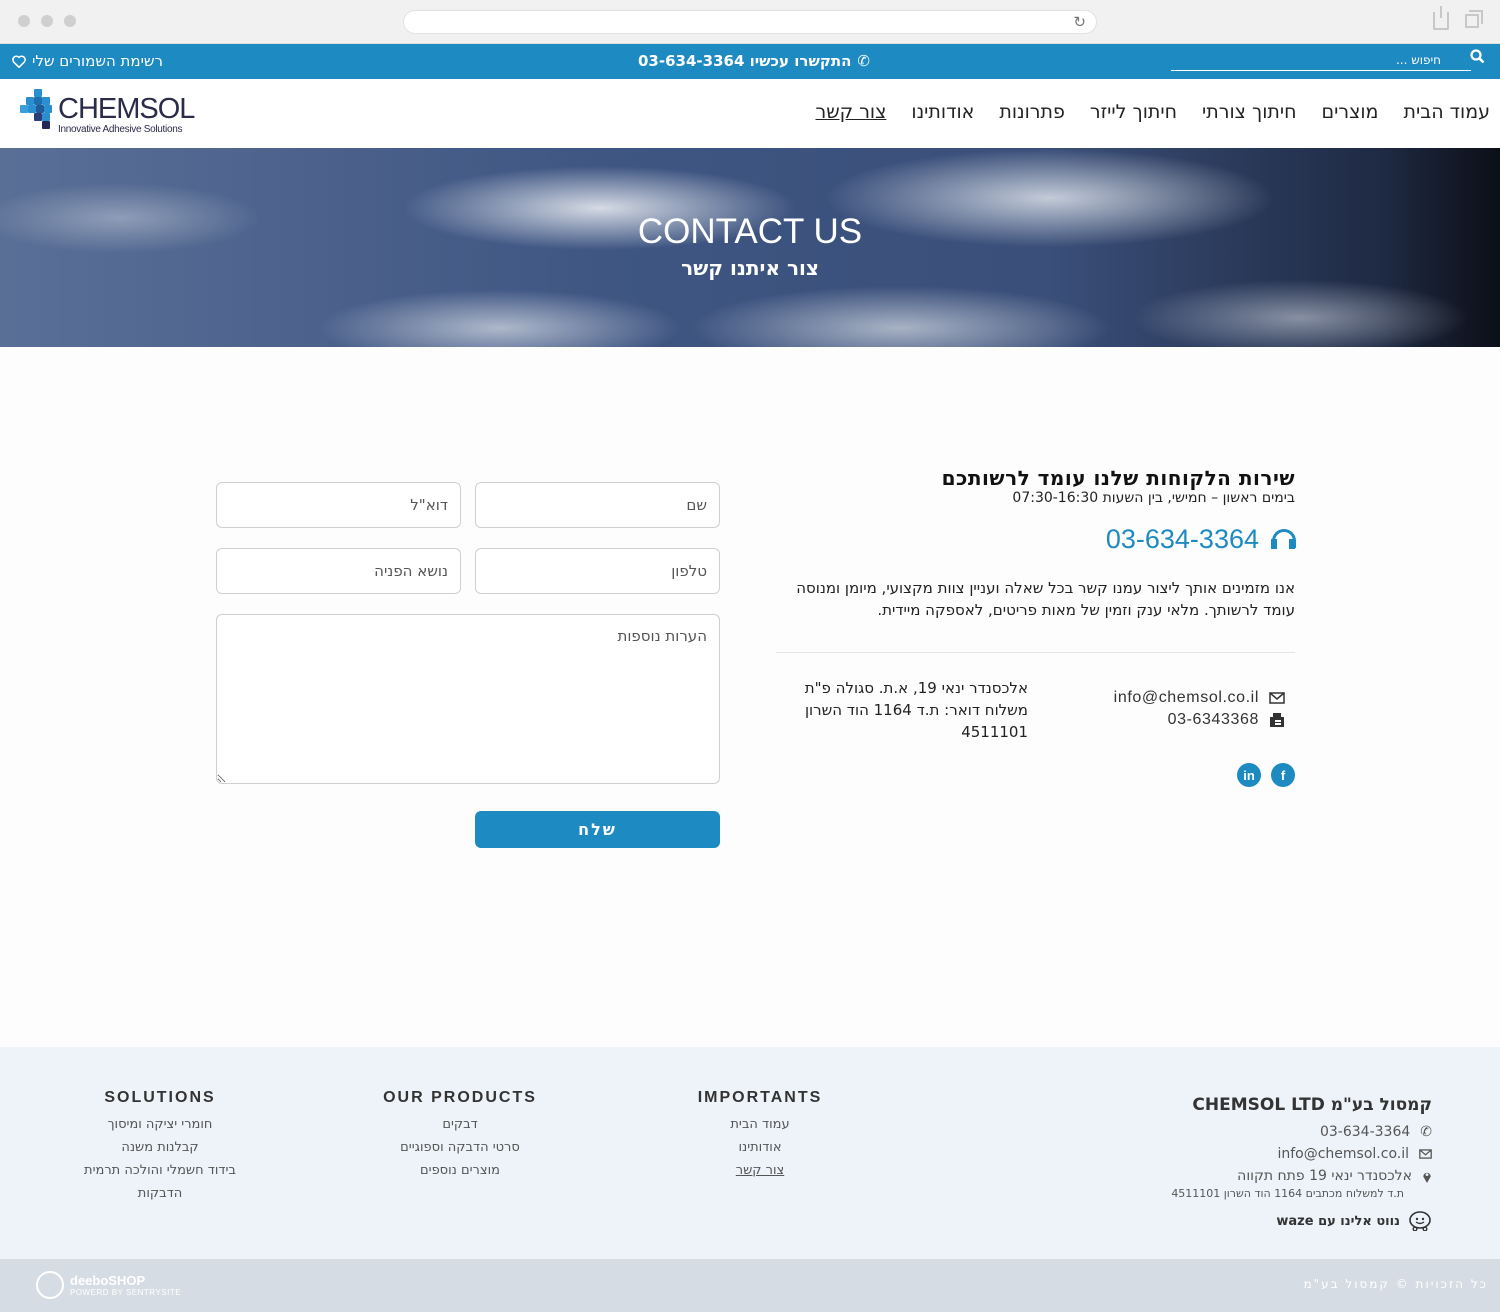 This screenshot has height=1312, width=1500. I want to click on footer-company-title: קמסול בע"מ CHEMSOL LTD, so click(1312, 1105).